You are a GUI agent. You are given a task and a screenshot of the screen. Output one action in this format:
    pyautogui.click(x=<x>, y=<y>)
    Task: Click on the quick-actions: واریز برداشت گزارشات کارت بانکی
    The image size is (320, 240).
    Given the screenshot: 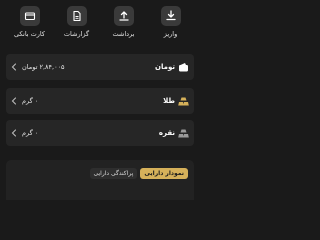 What is the action you would take?
    pyautogui.click(x=100, y=26)
    